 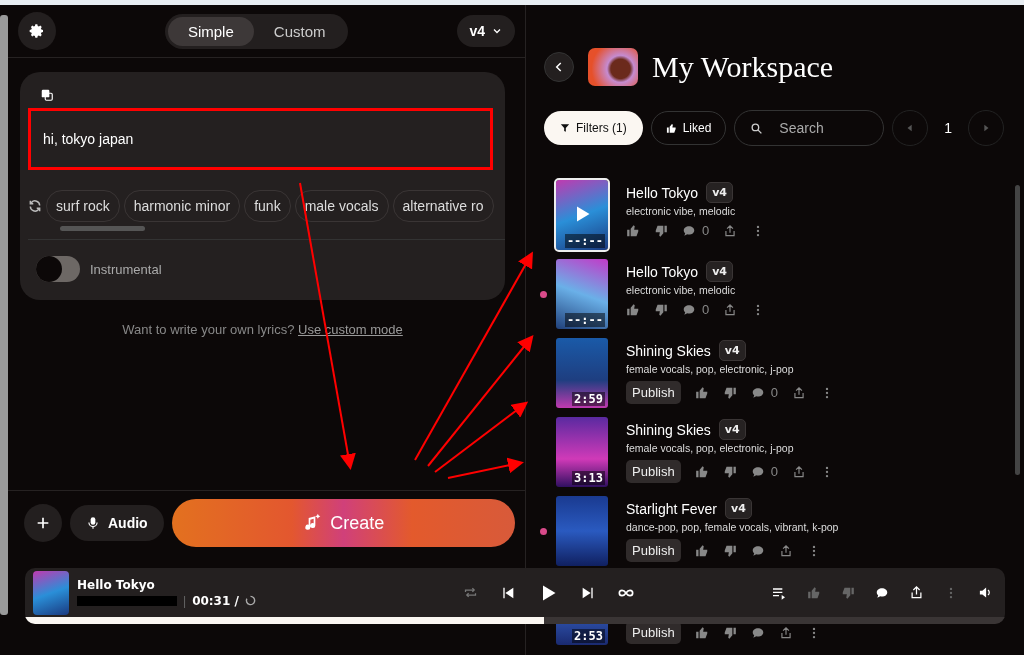 What do you see at coordinates (732, 527) in the screenshot?
I see `song-tags: dance-pop, pop, female vocals, vibrant, k-pop` at bounding box center [732, 527].